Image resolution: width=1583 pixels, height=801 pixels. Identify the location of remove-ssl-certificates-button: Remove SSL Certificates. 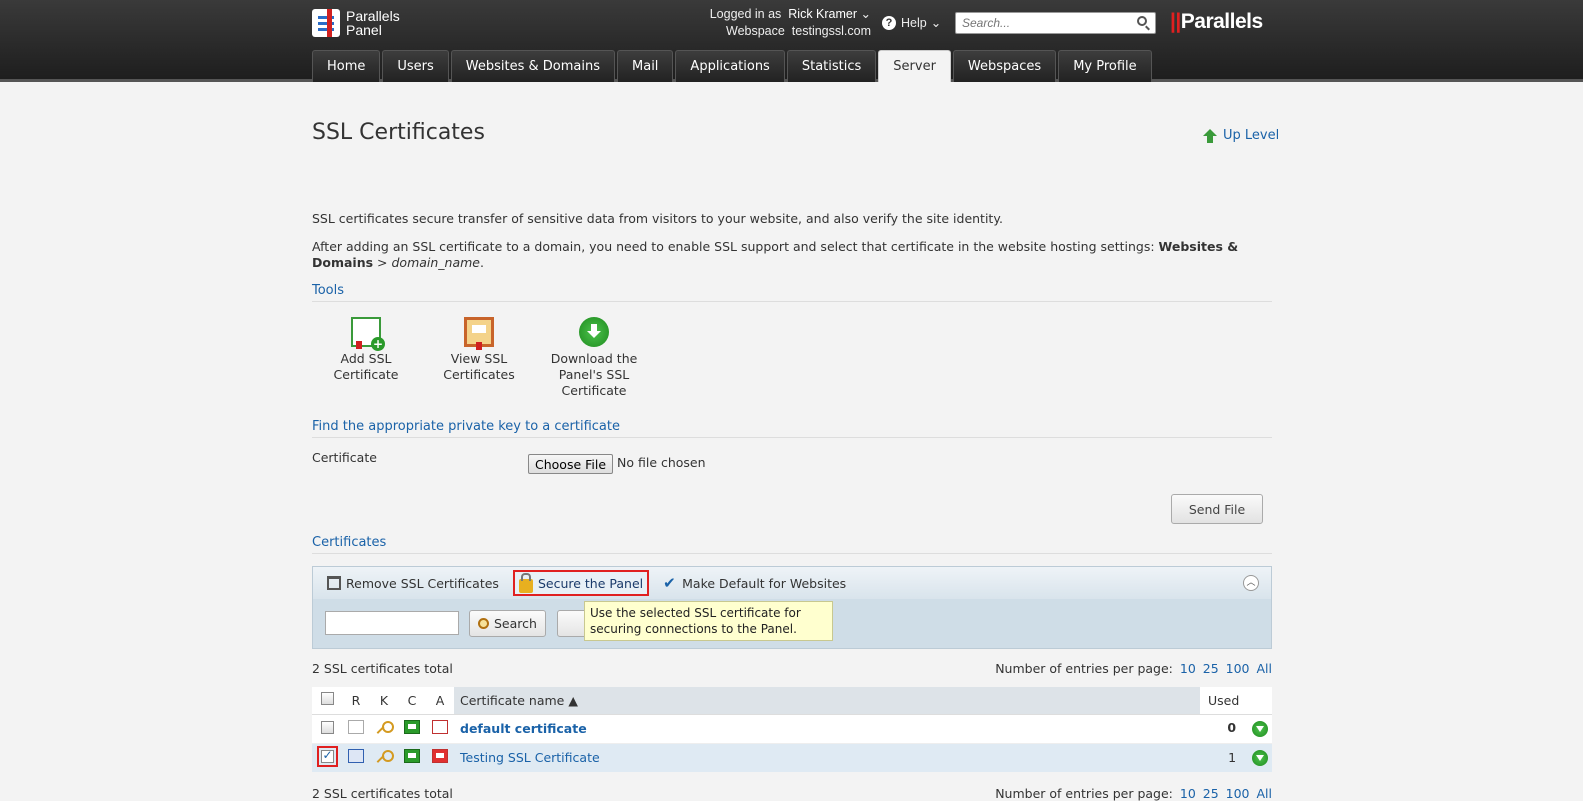
(413, 583).